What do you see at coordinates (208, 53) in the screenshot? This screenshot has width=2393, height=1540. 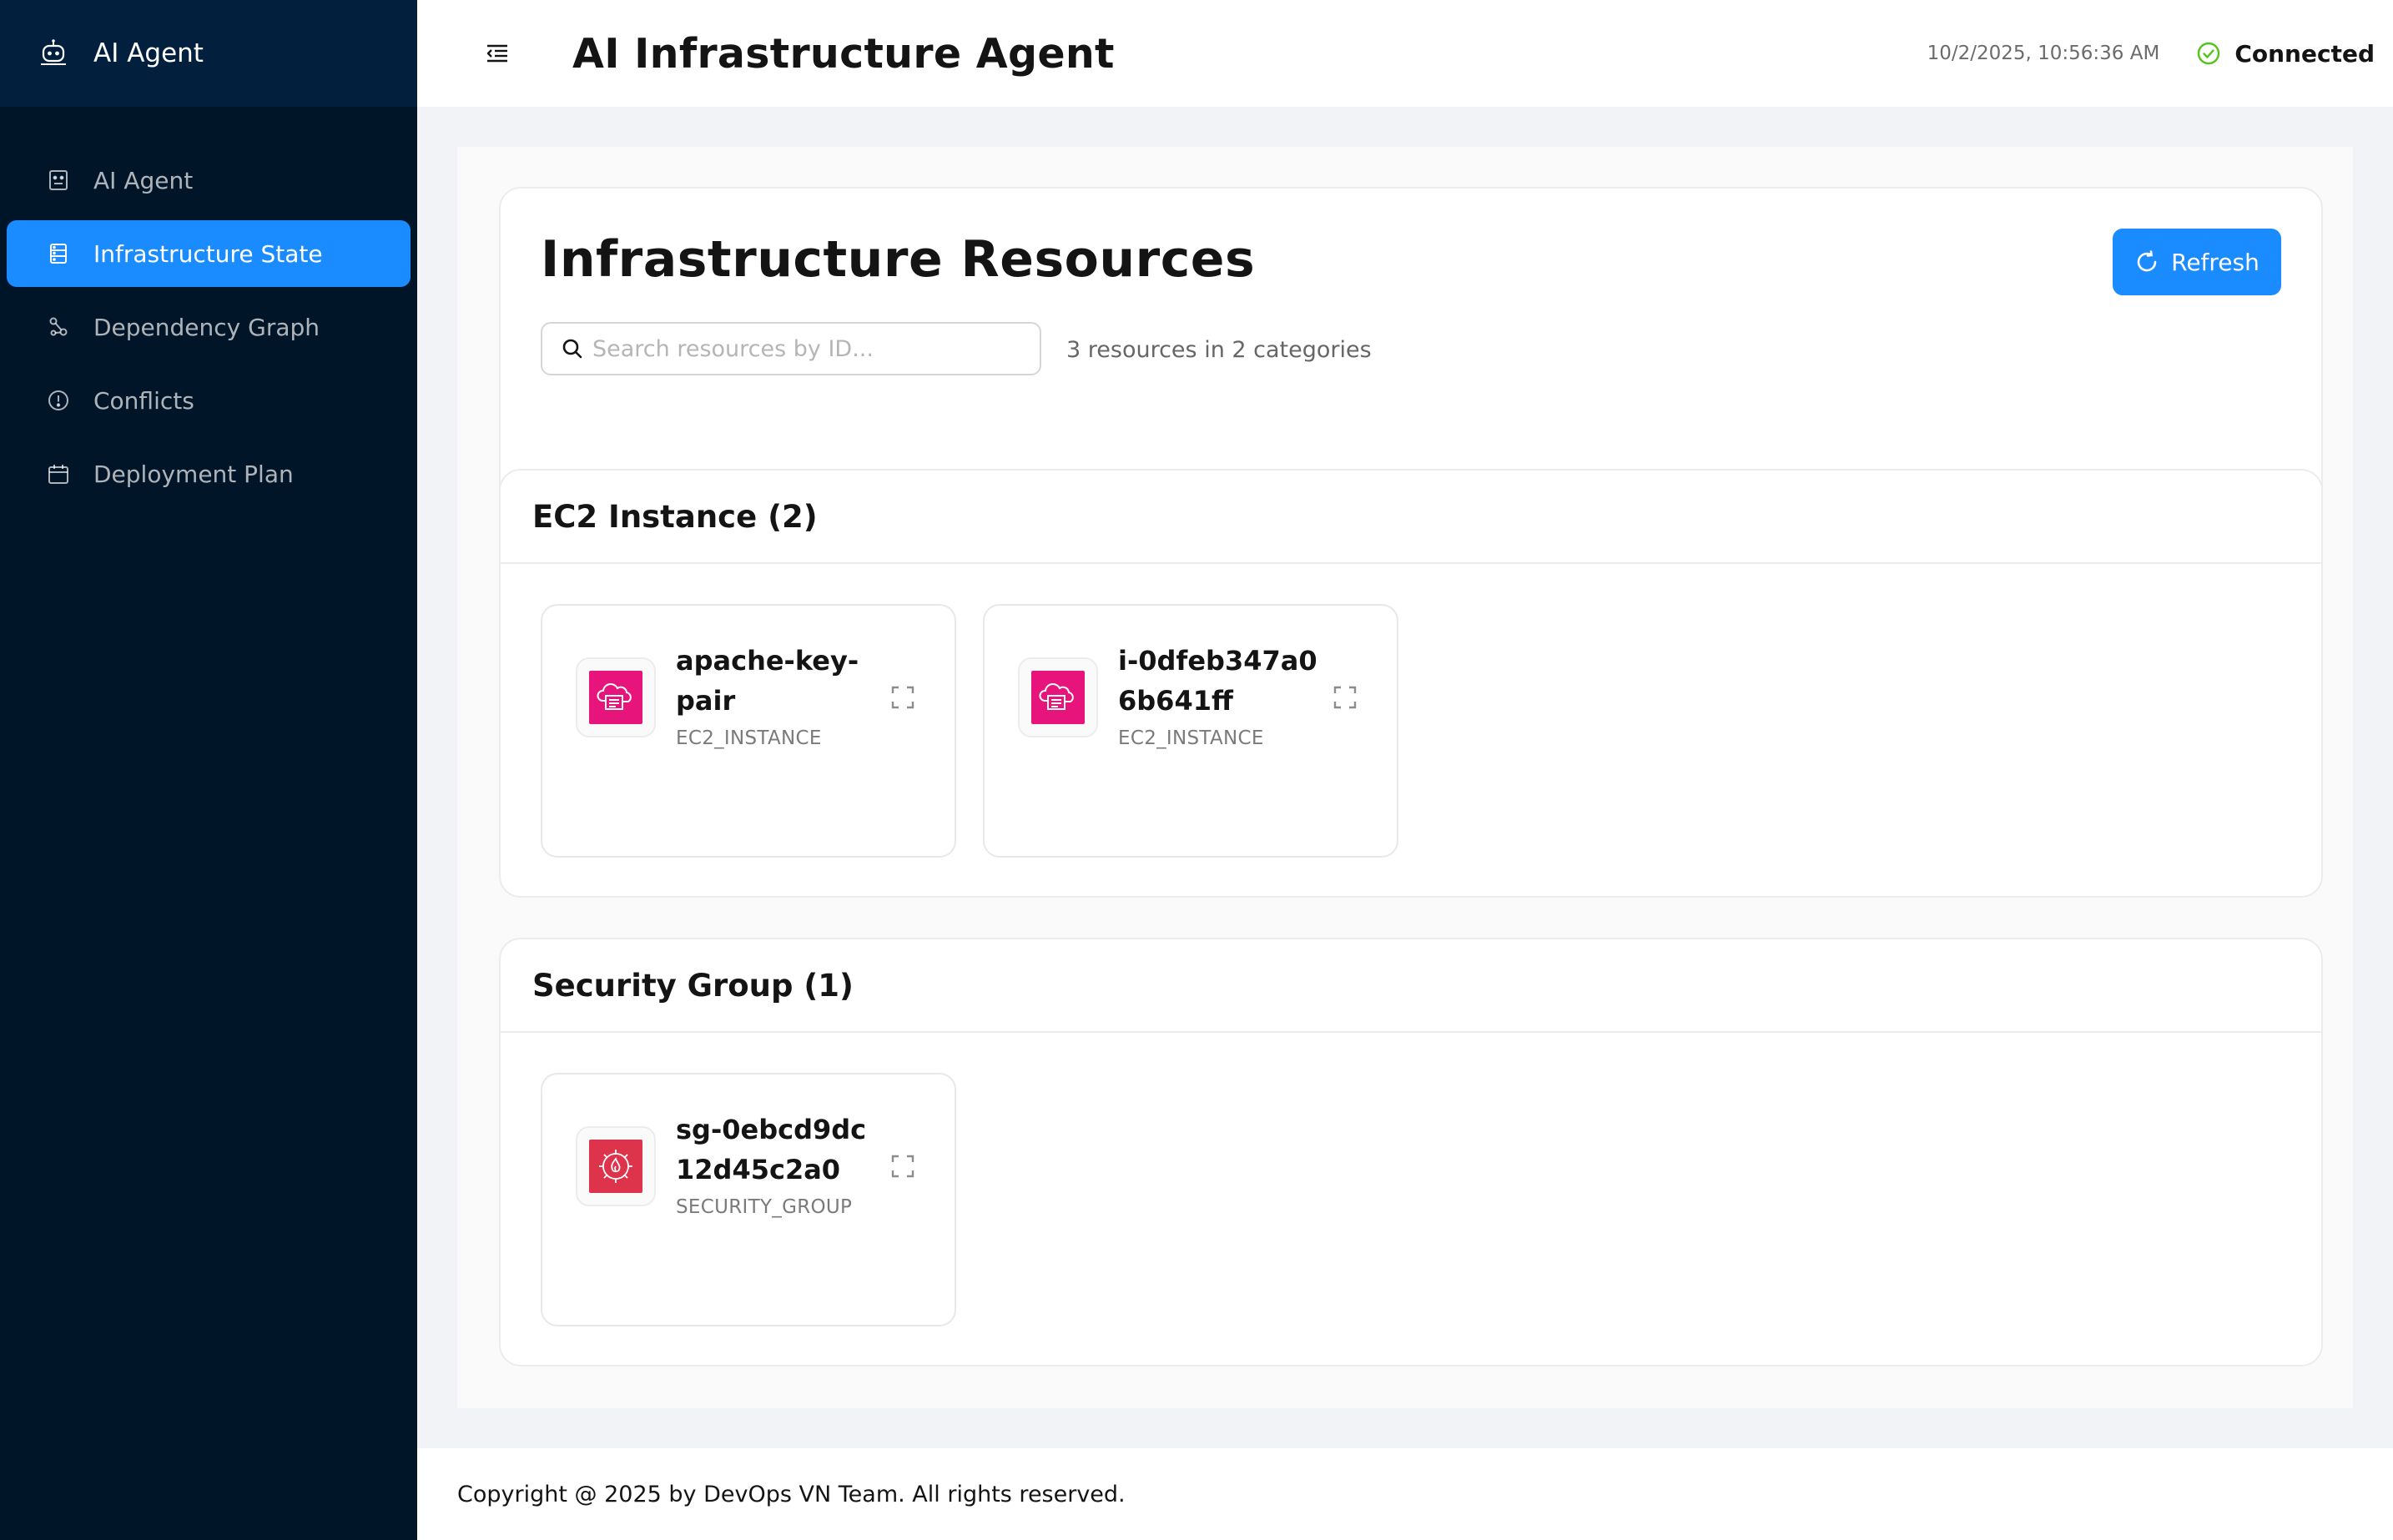 I see `sidebar-header: AI Agent` at bounding box center [208, 53].